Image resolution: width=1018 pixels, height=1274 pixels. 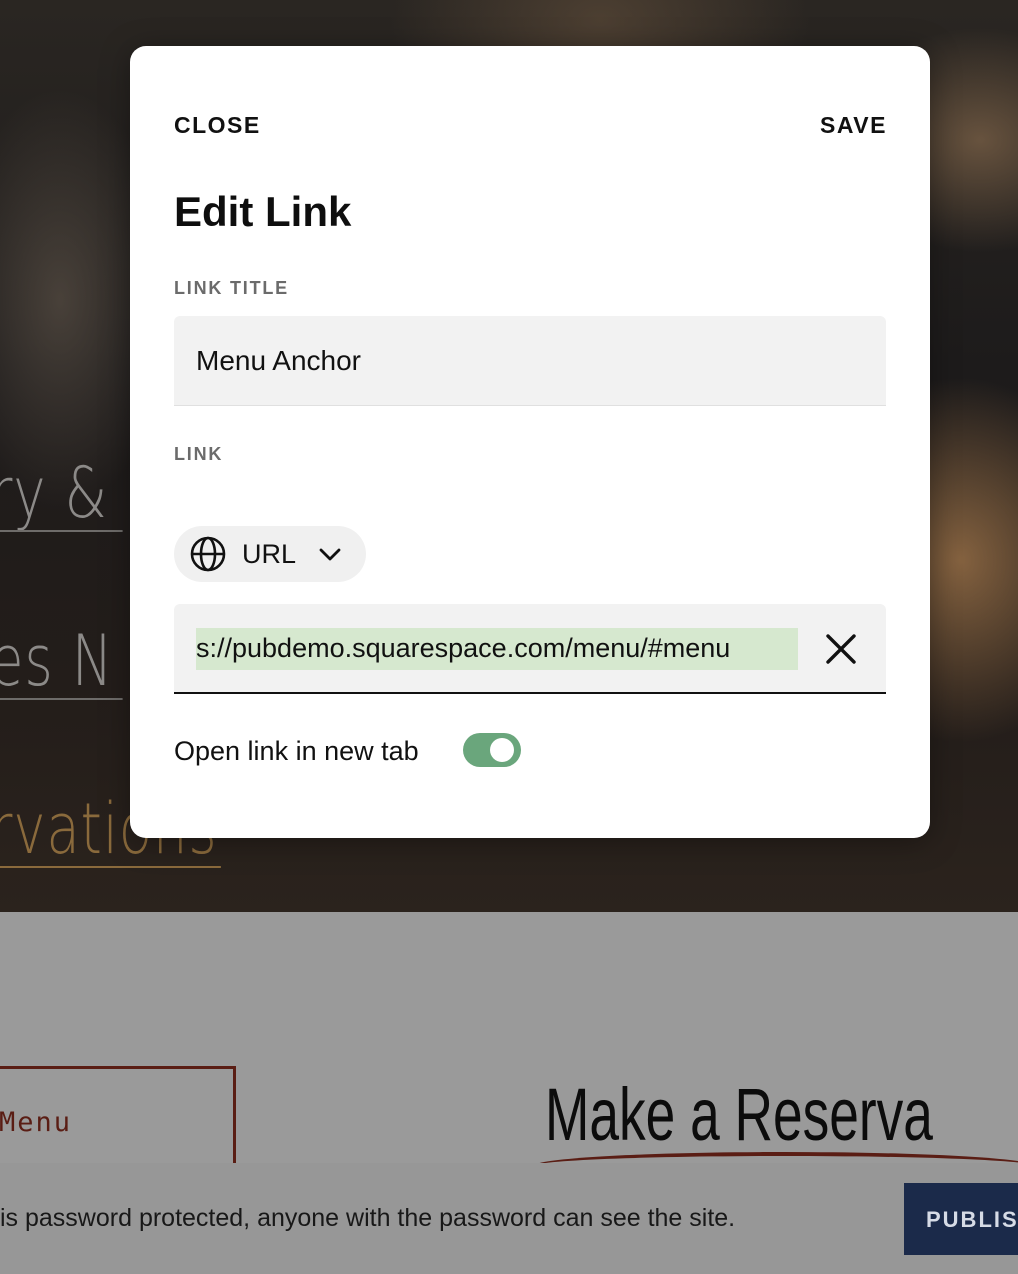 I want to click on close-button: CLOSE, so click(x=217, y=125).